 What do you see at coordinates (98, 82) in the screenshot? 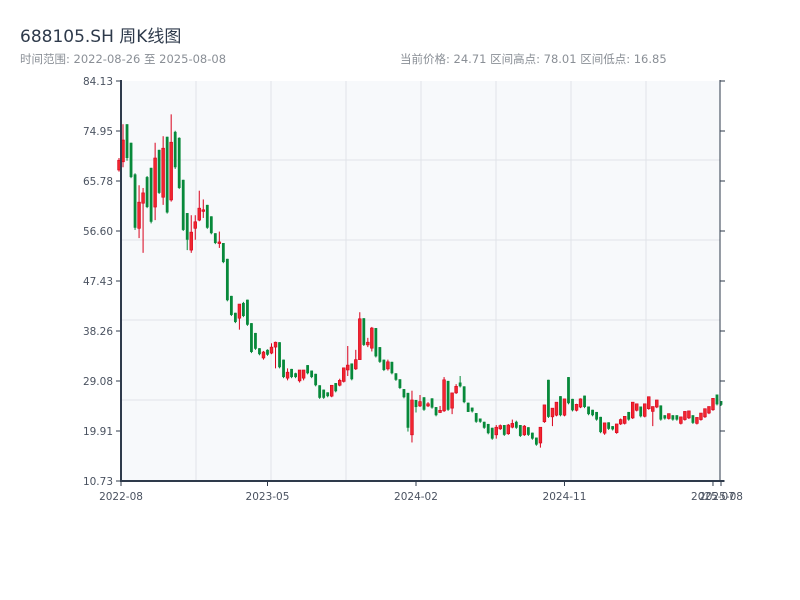
I see `y-tick-label: 84.13` at bounding box center [98, 82].